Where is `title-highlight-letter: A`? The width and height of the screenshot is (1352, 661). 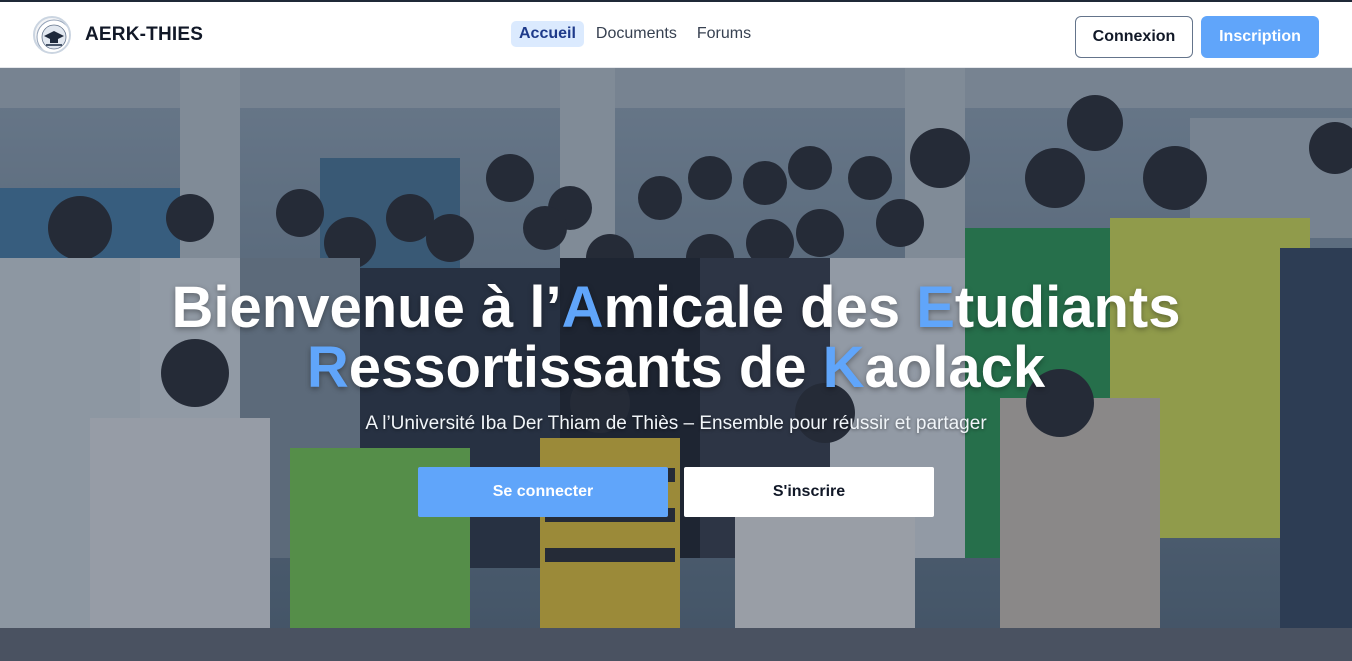
title-highlight-letter: A is located at coordinates (582, 307).